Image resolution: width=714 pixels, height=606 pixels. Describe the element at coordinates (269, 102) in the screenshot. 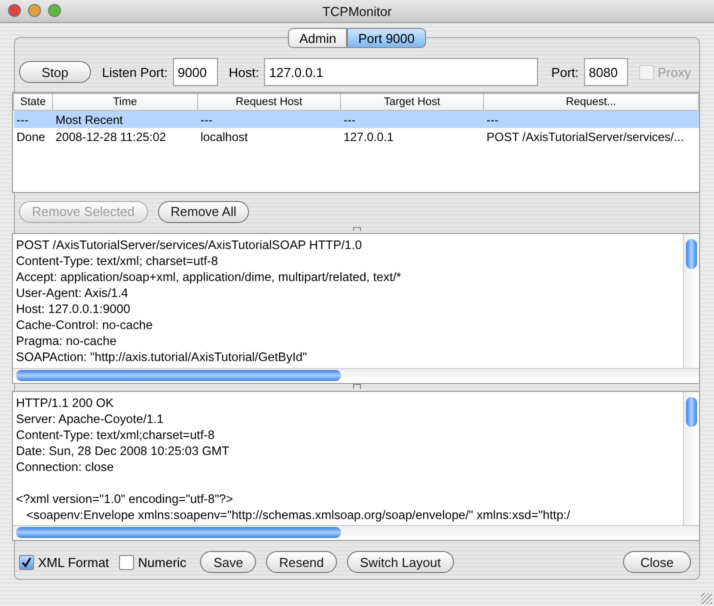

I see `column-header: Request Host` at that location.